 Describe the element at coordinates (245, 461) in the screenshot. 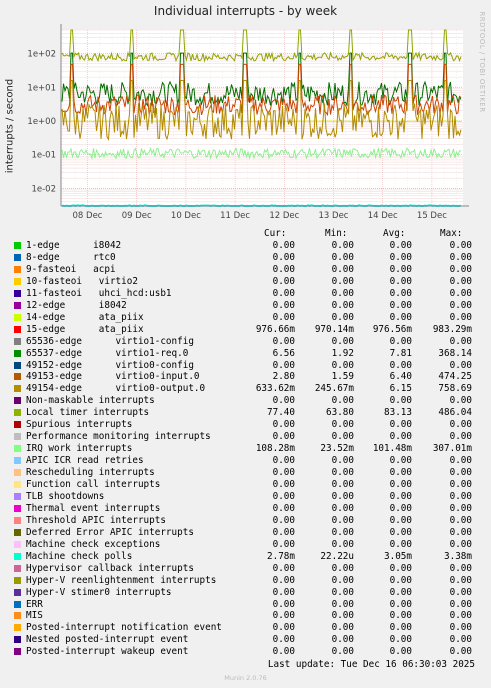

I see `legend-row: APIC ICR read retries 0.00 0.00 0.00 0.00` at that location.